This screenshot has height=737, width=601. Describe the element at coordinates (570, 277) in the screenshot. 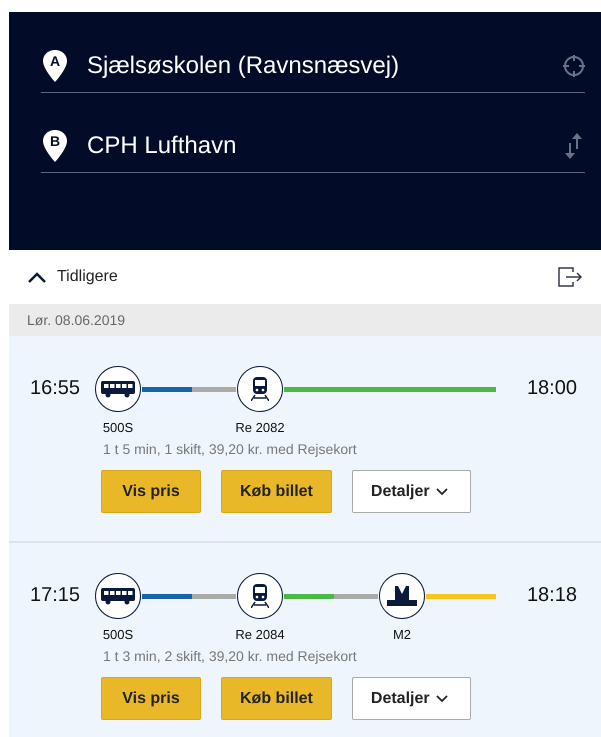

I see `export-icon` at that location.